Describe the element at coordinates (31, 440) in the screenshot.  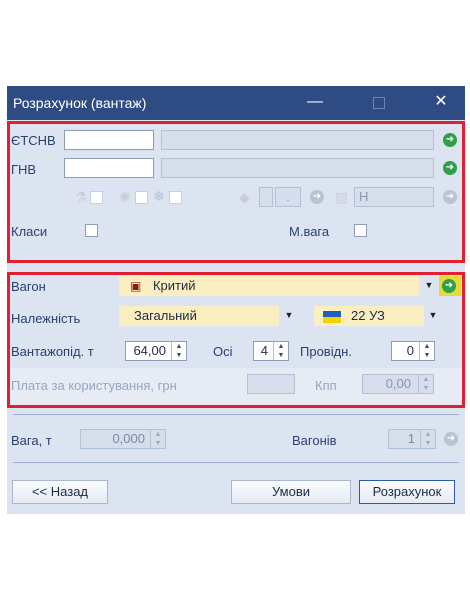
I see `weight-label: Вага, т` at that location.